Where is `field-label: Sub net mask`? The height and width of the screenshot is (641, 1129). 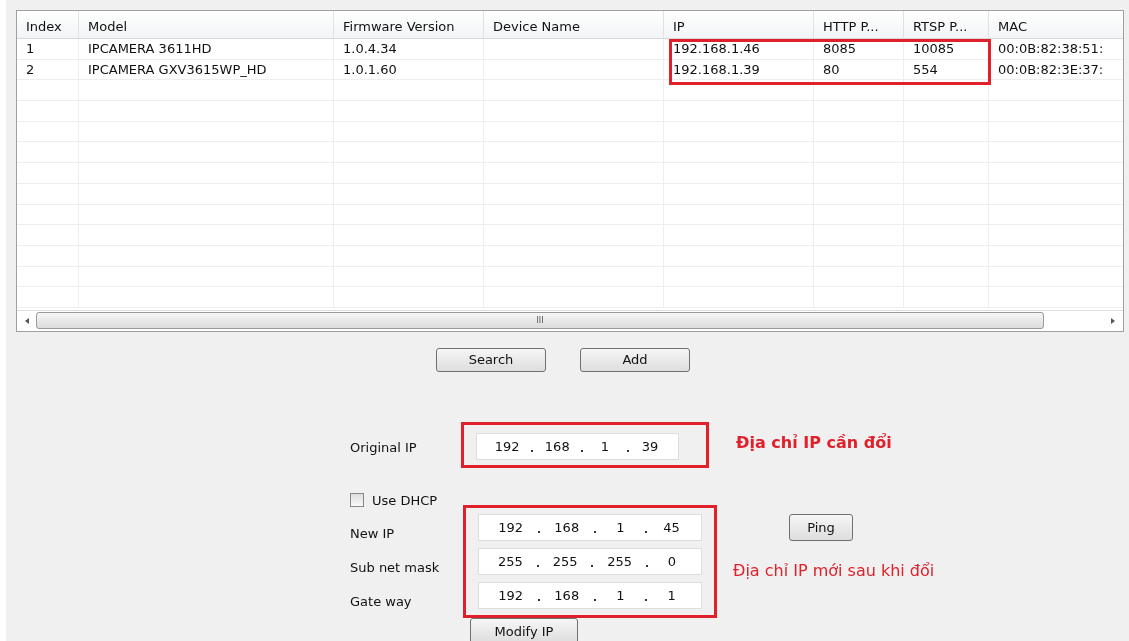
field-label: Sub net mask is located at coordinates (395, 567).